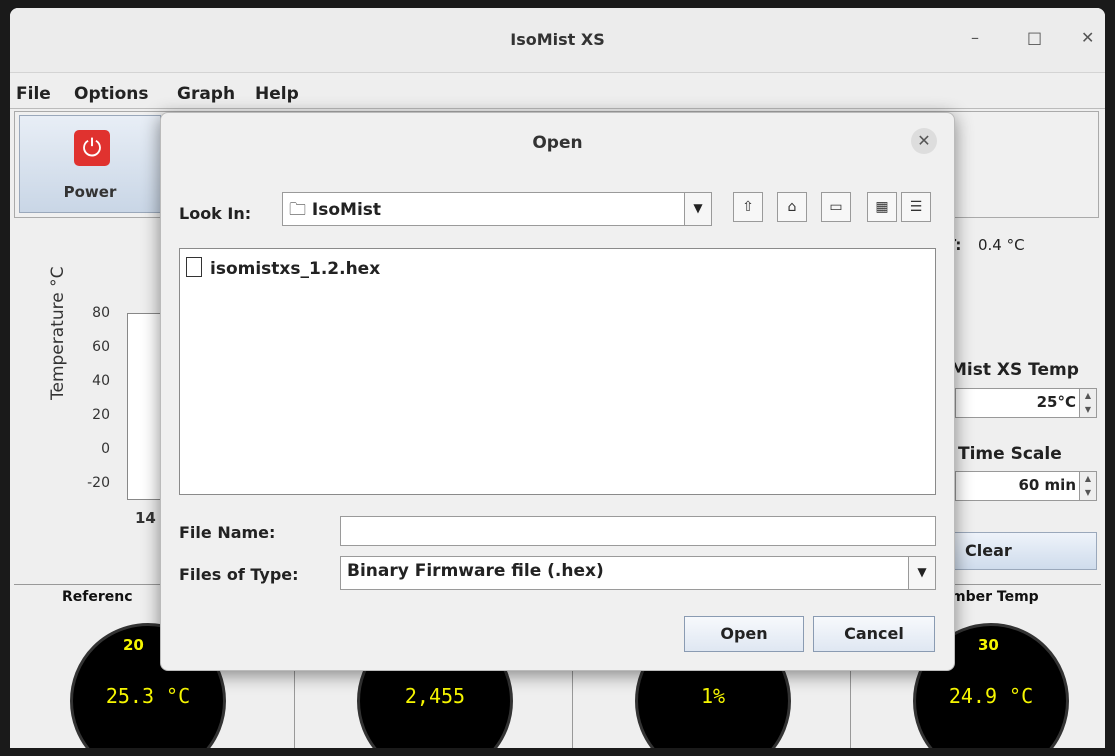 This screenshot has width=1115, height=756. I want to click on y-tick: 0, so click(105, 449).